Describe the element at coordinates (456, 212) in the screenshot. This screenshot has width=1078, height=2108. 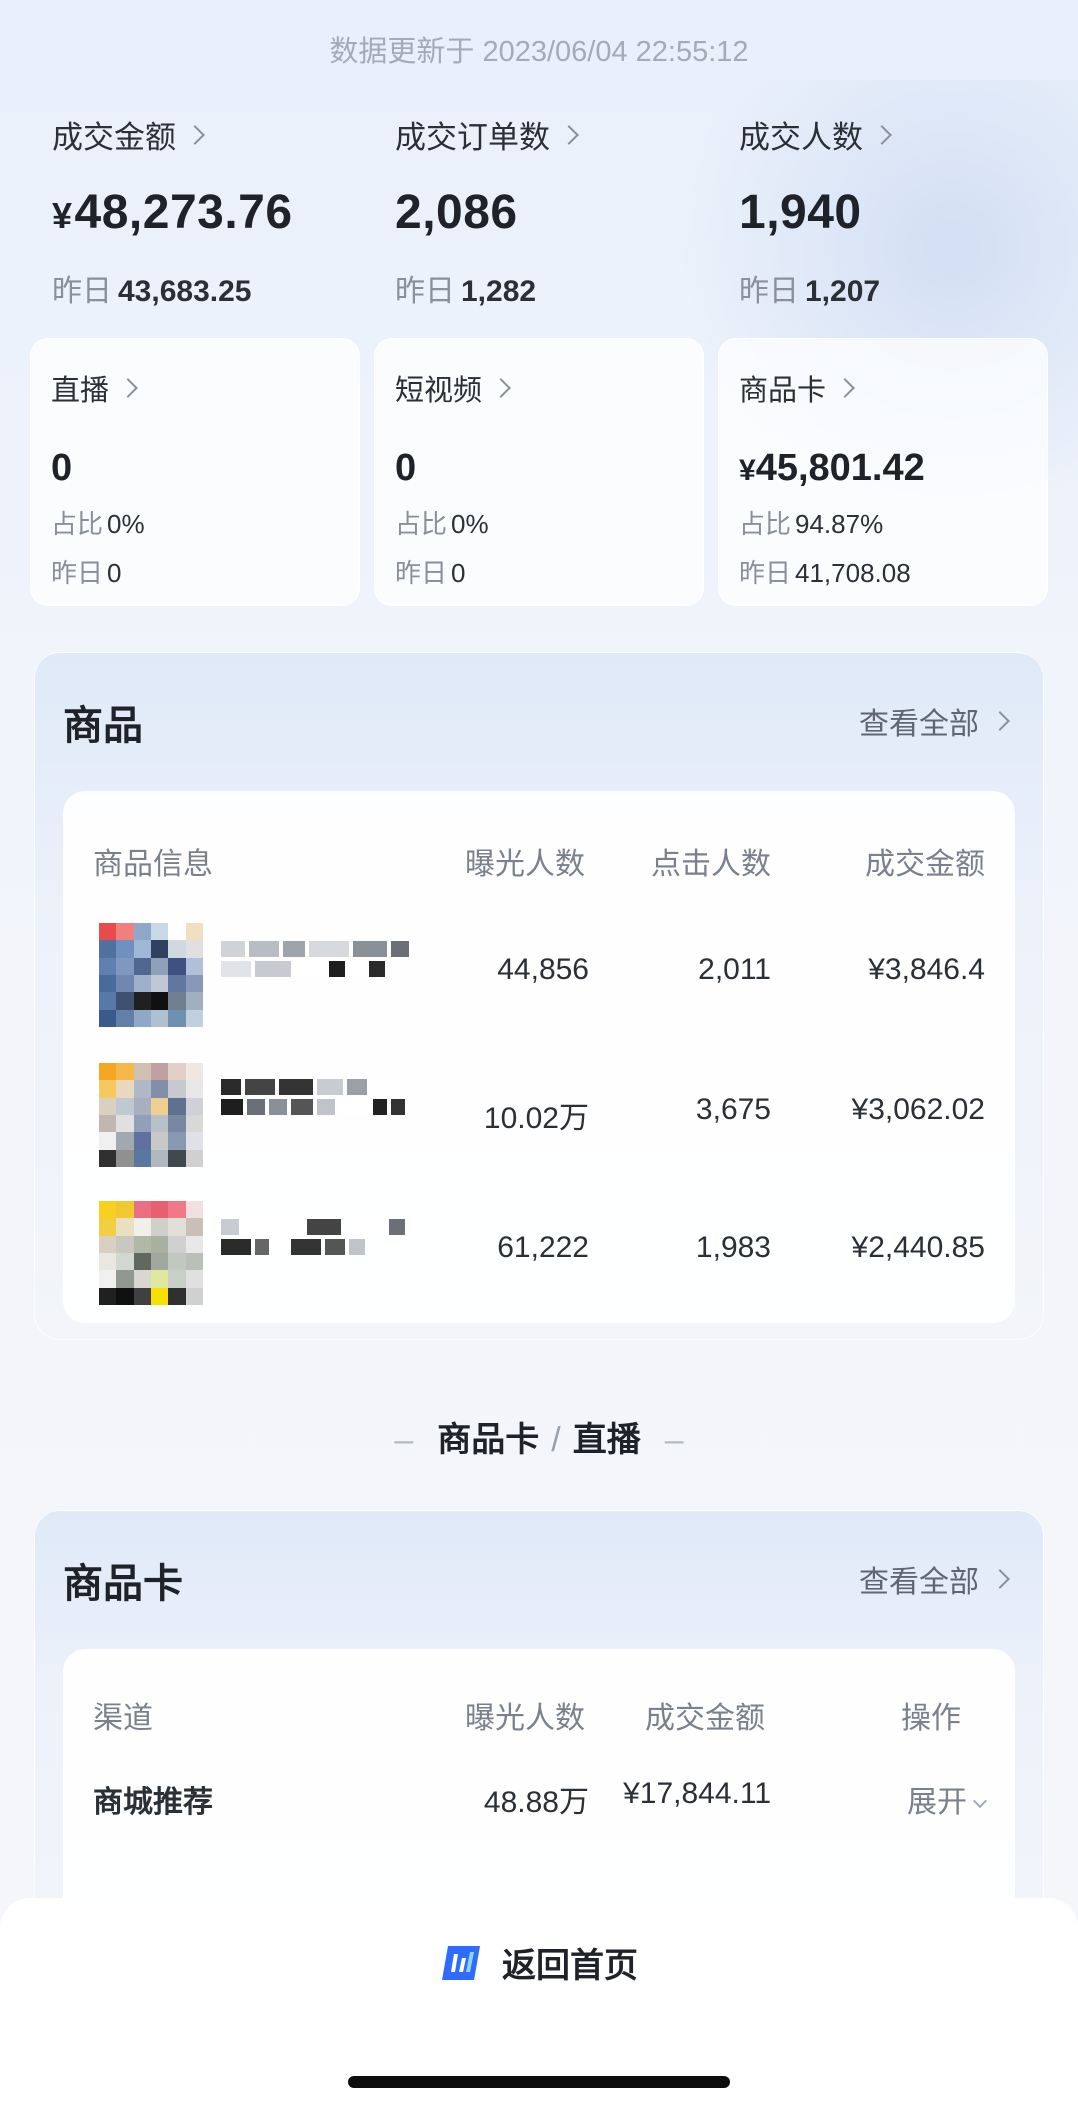
I see `metric-value: 2,086` at that location.